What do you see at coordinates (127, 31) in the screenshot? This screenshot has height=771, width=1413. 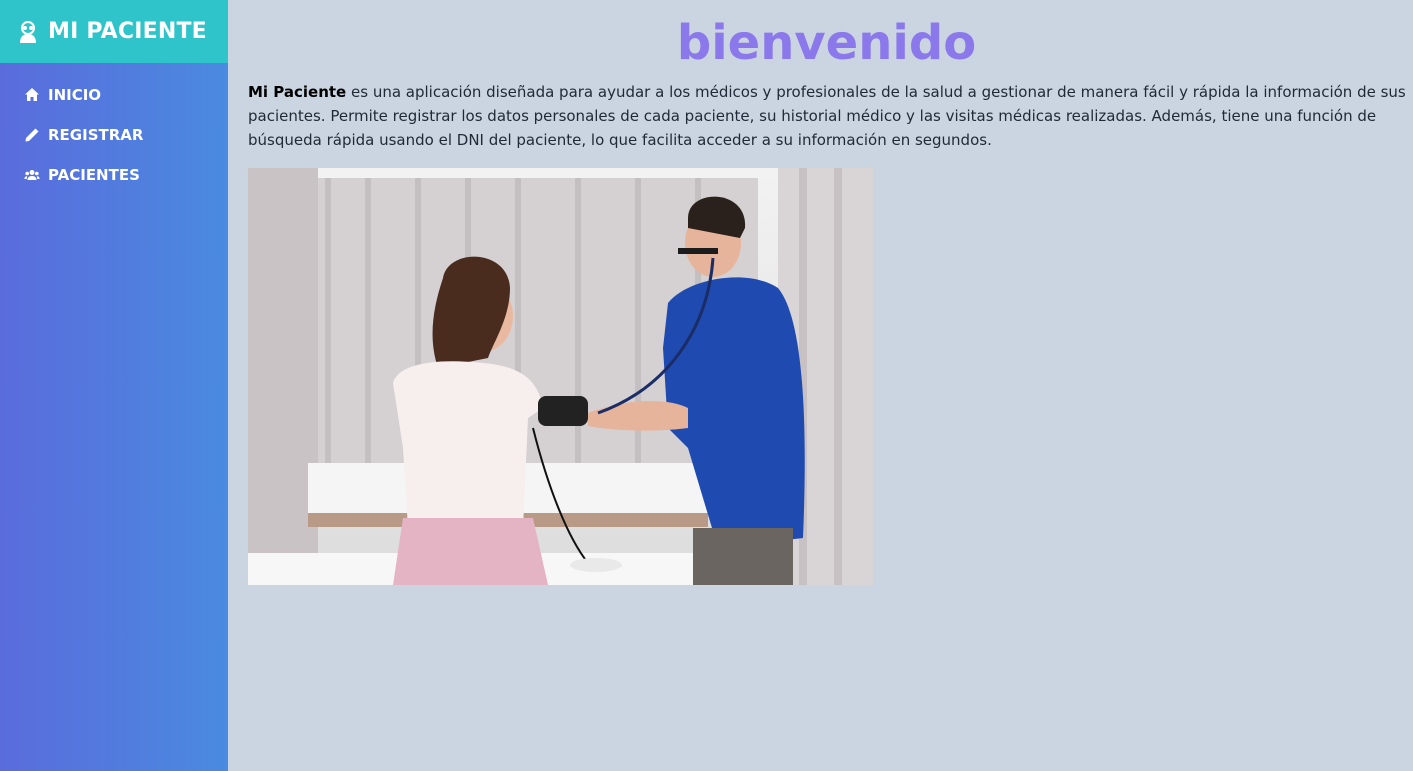 I see `brand-name: MI PACIENTE` at bounding box center [127, 31].